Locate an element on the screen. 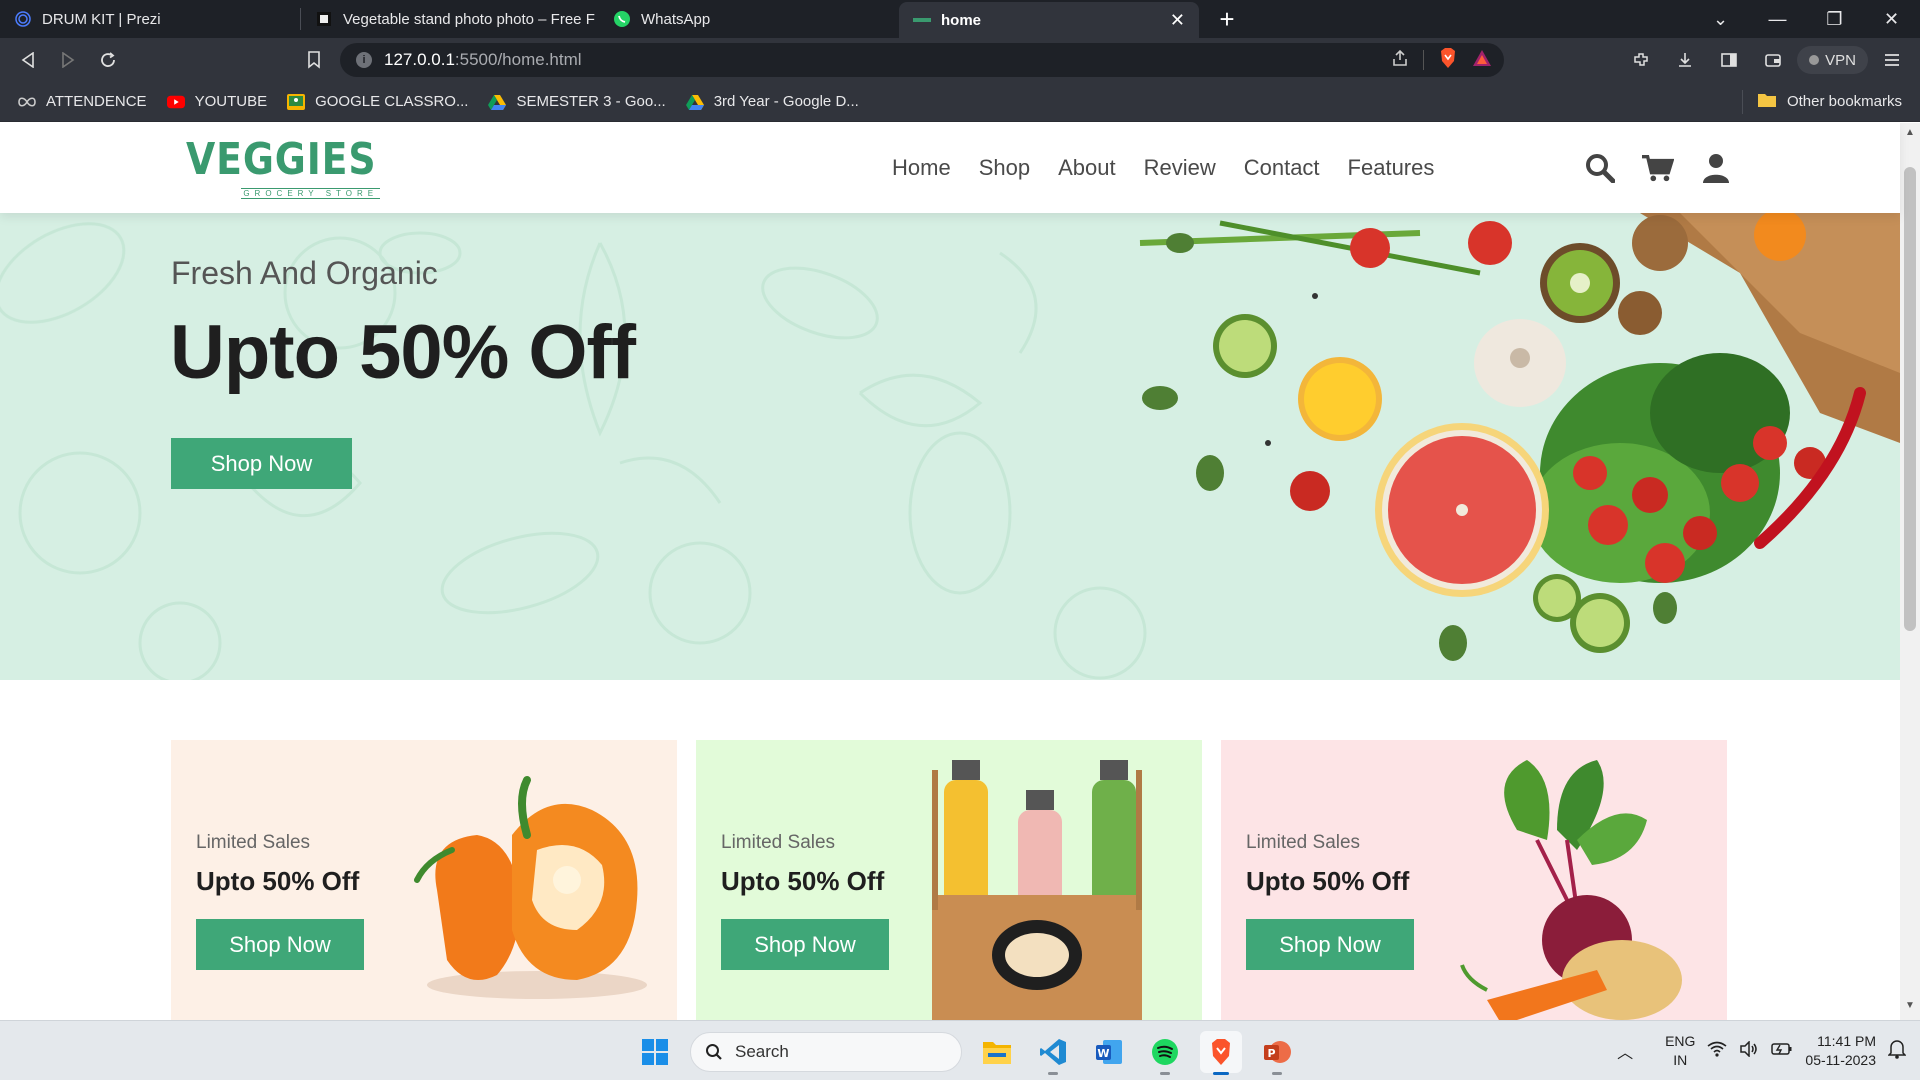 The image size is (1920, 1081). close-tab-icon: ✕ is located at coordinates (1177, 20).